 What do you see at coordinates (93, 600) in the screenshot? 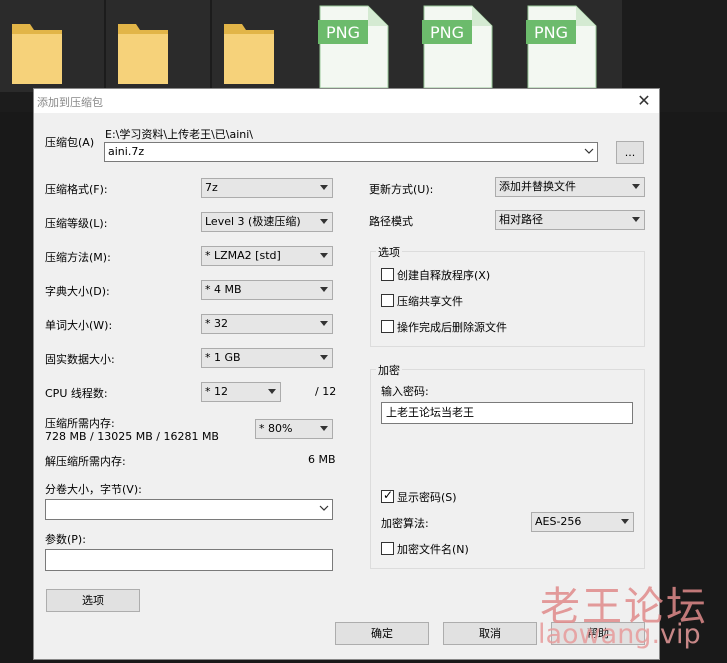
I see `options-button: 选项` at bounding box center [93, 600].